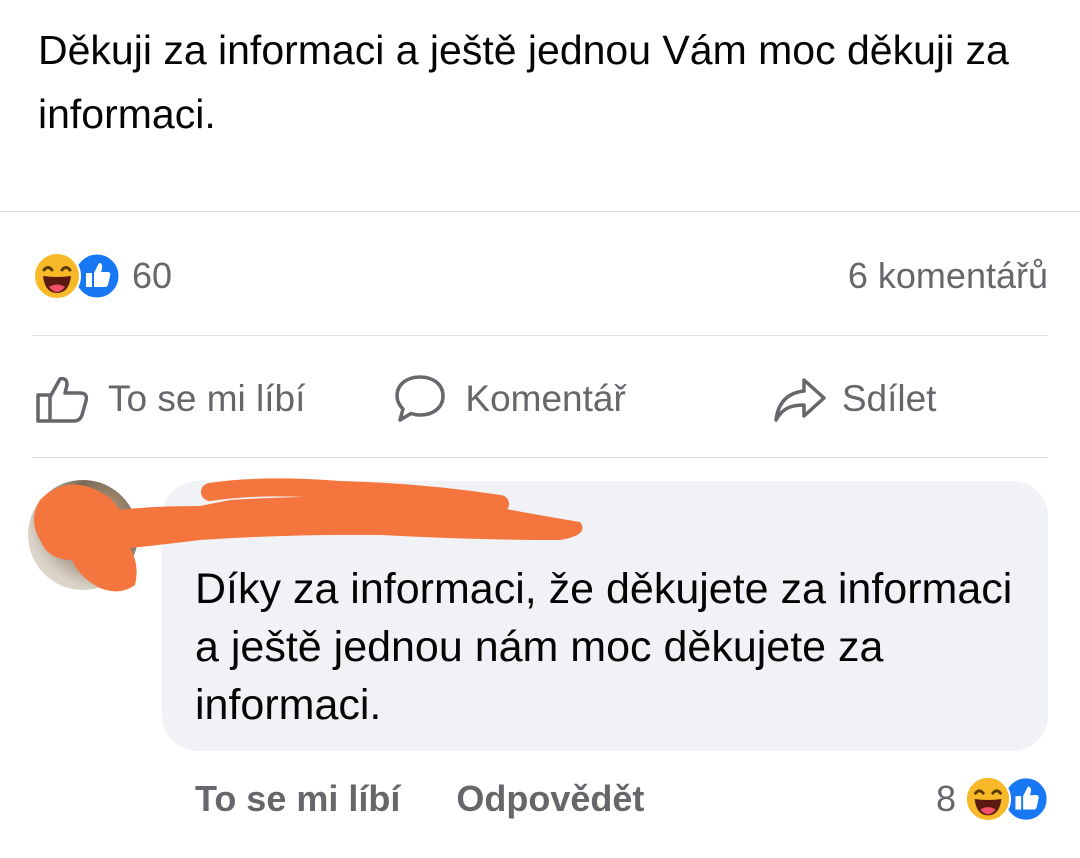 Image resolution: width=1080 pixels, height=858 pixels. I want to click on actions-divider, so click(540, 457).